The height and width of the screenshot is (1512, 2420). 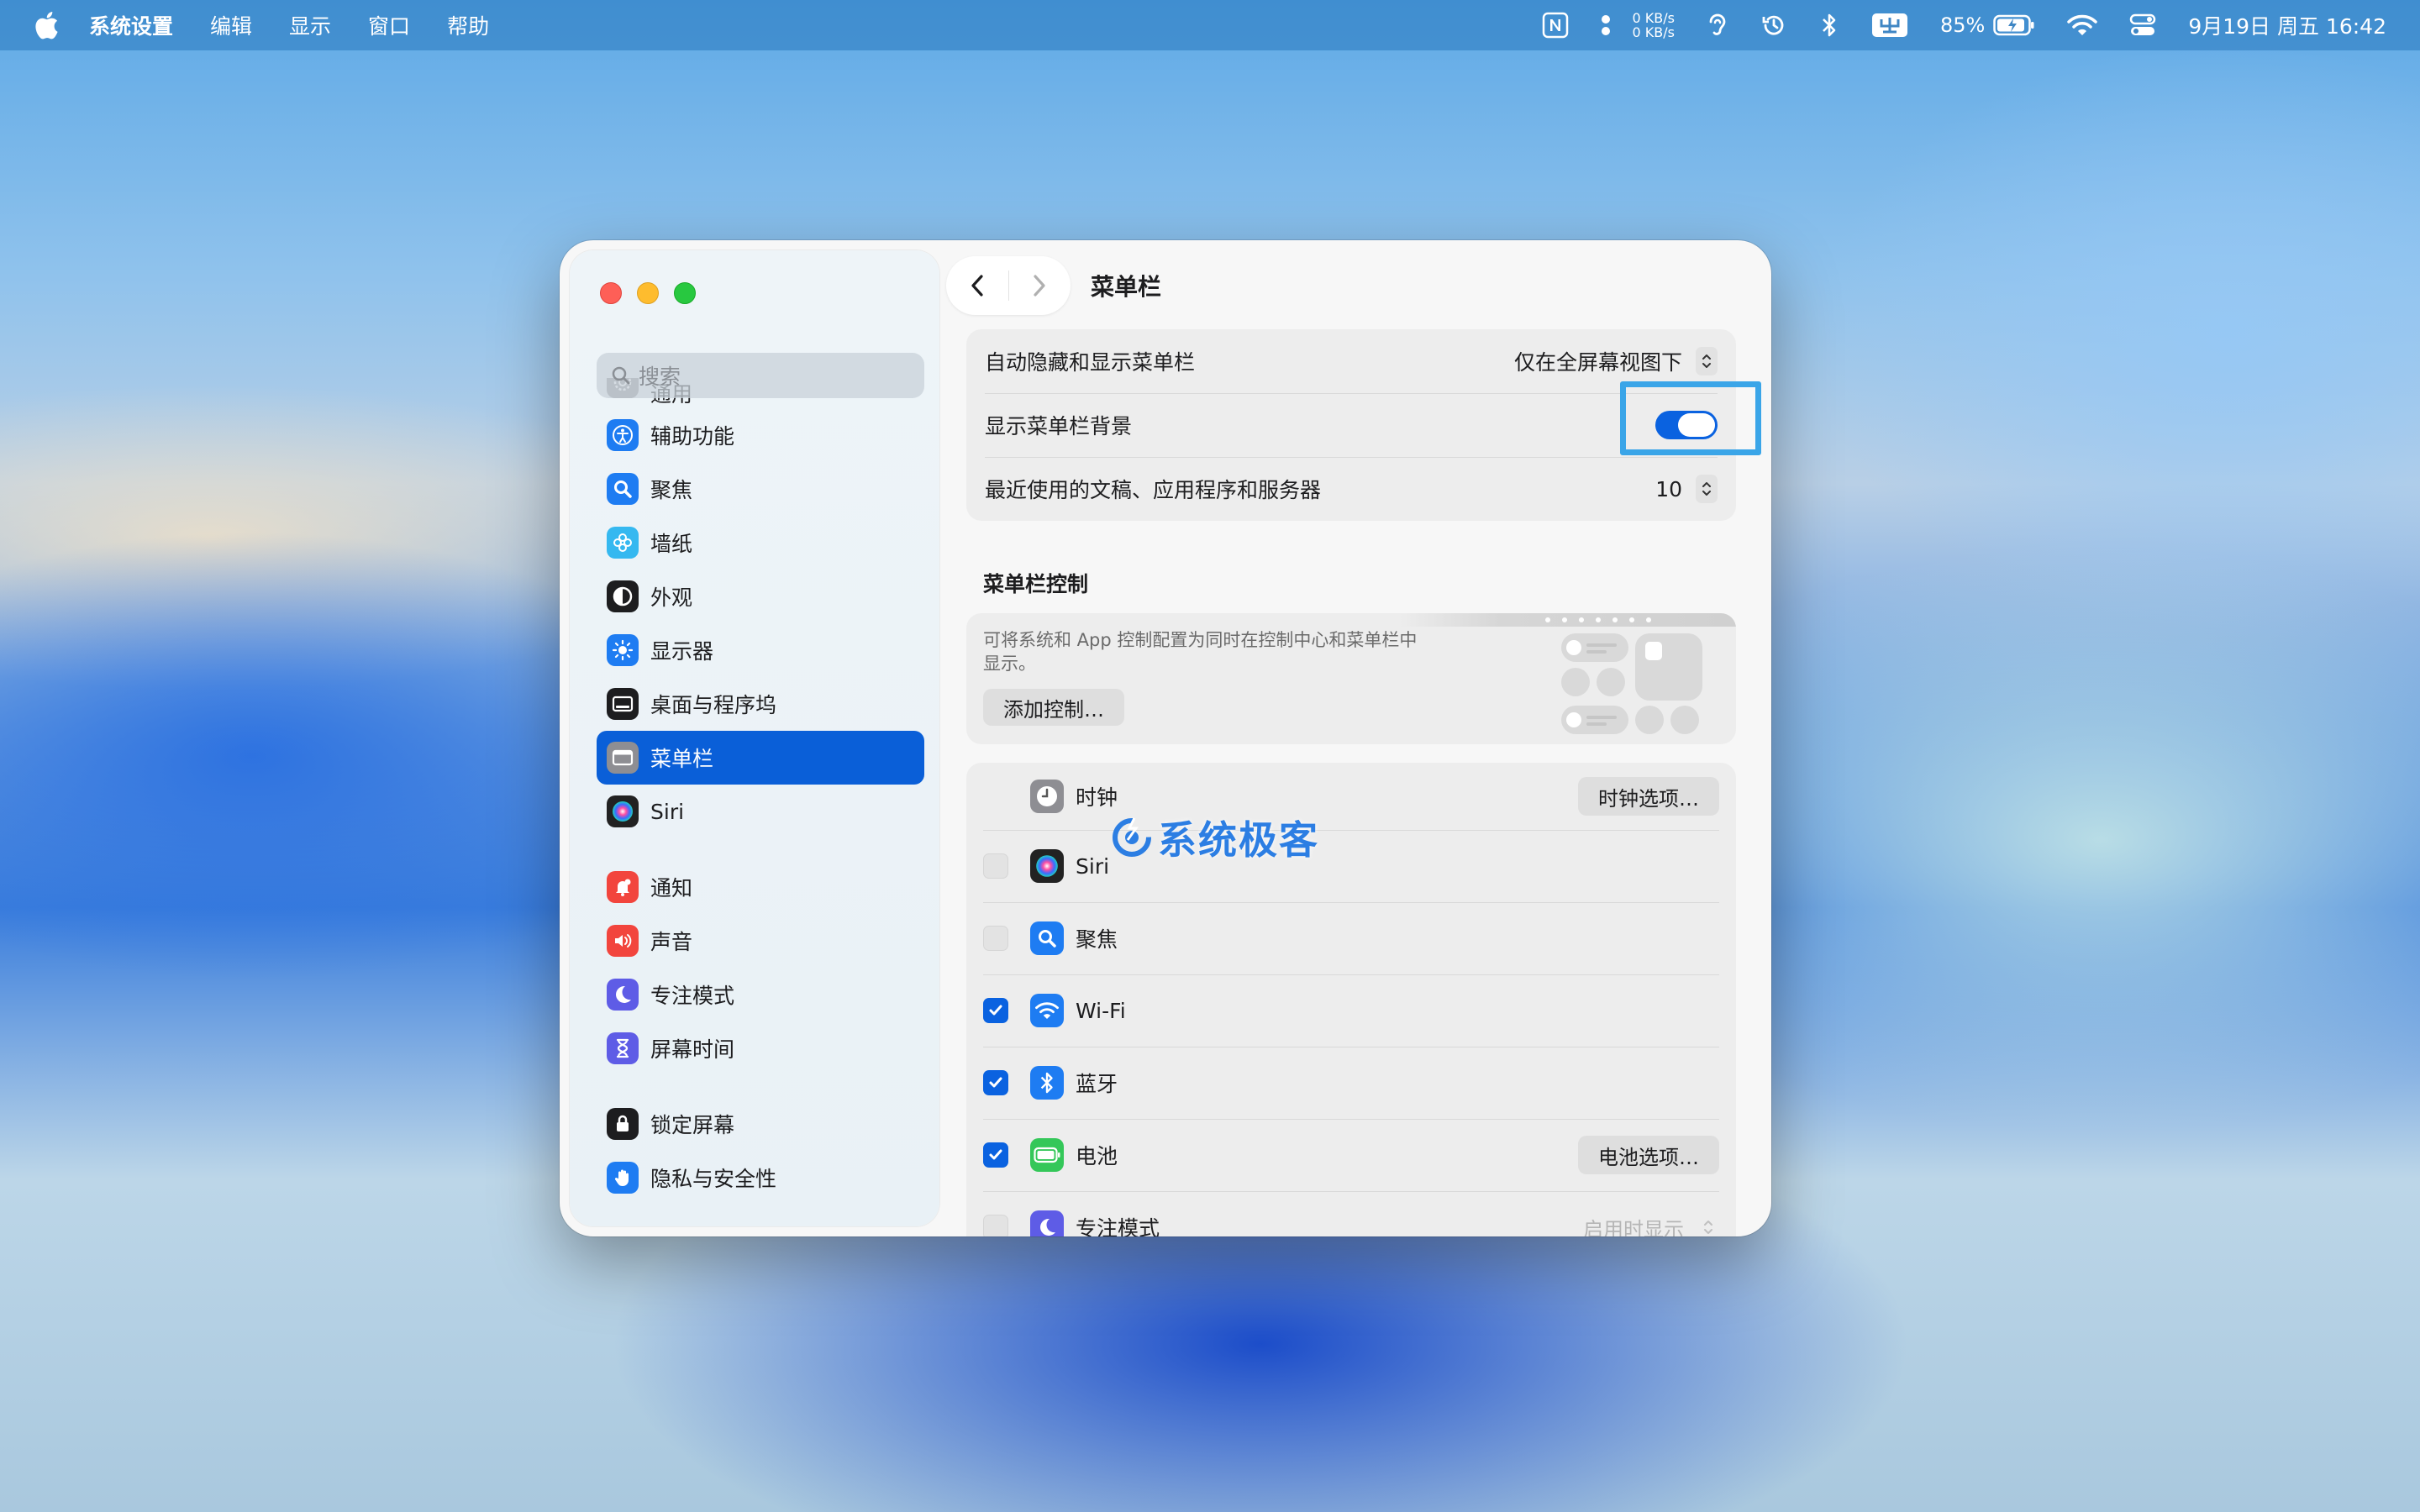 What do you see at coordinates (623, 650) in the screenshot?
I see `display-icon` at bounding box center [623, 650].